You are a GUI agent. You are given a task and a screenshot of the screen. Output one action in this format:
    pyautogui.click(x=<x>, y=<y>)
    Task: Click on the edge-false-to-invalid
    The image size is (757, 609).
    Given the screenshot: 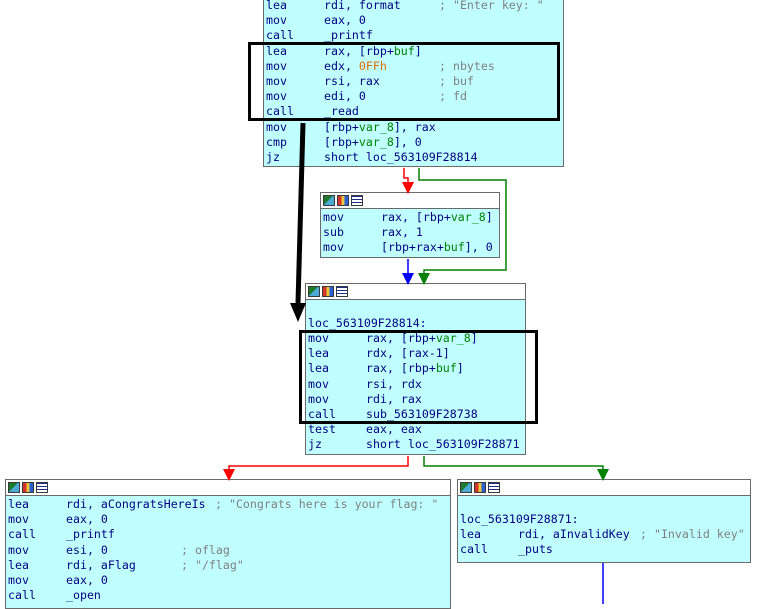 What is the action you would take?
    pyautogui.click(x=516, y=468)
    